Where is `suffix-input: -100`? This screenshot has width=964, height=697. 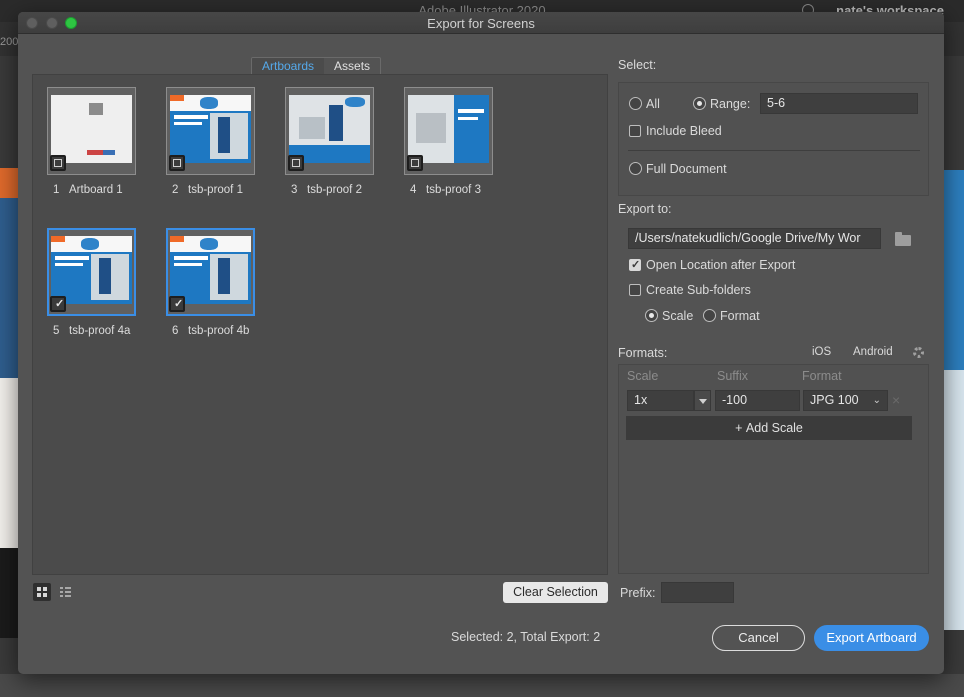
suffix-input: -100 is located at coordinates (757, 400).